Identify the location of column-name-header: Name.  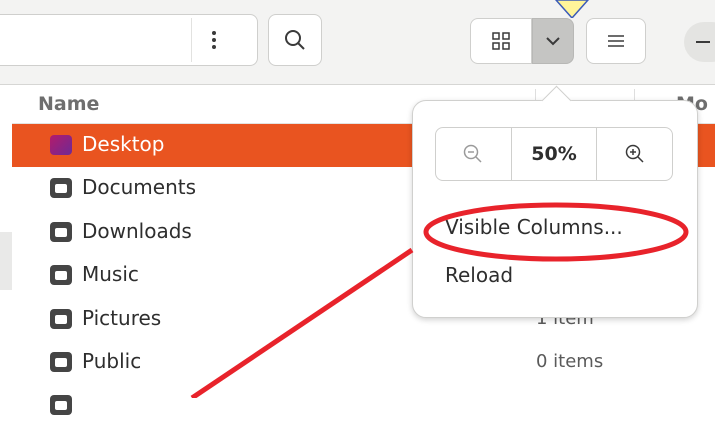
(68, 104).